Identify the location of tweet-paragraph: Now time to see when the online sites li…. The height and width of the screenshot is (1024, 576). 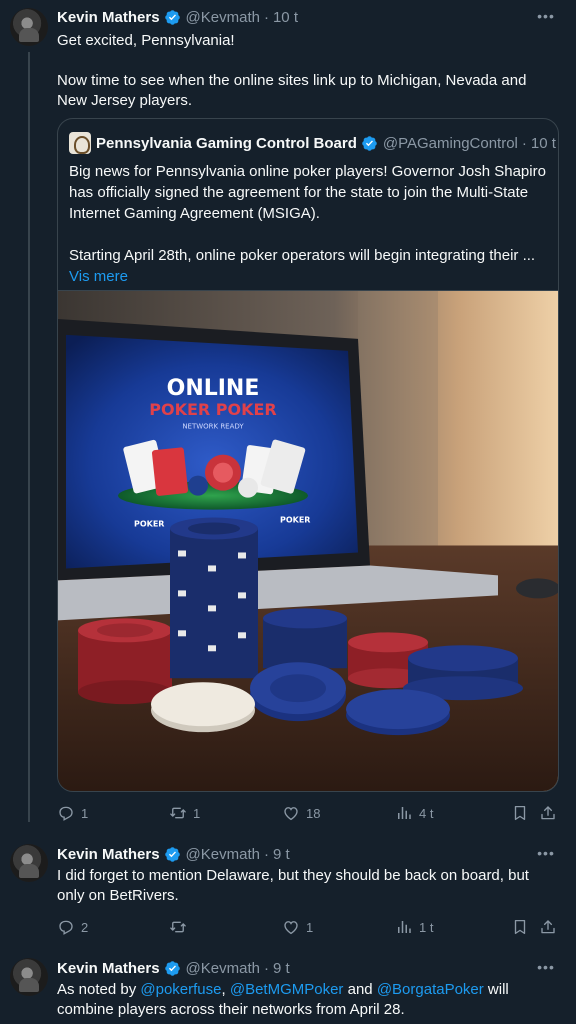
(292, 90).